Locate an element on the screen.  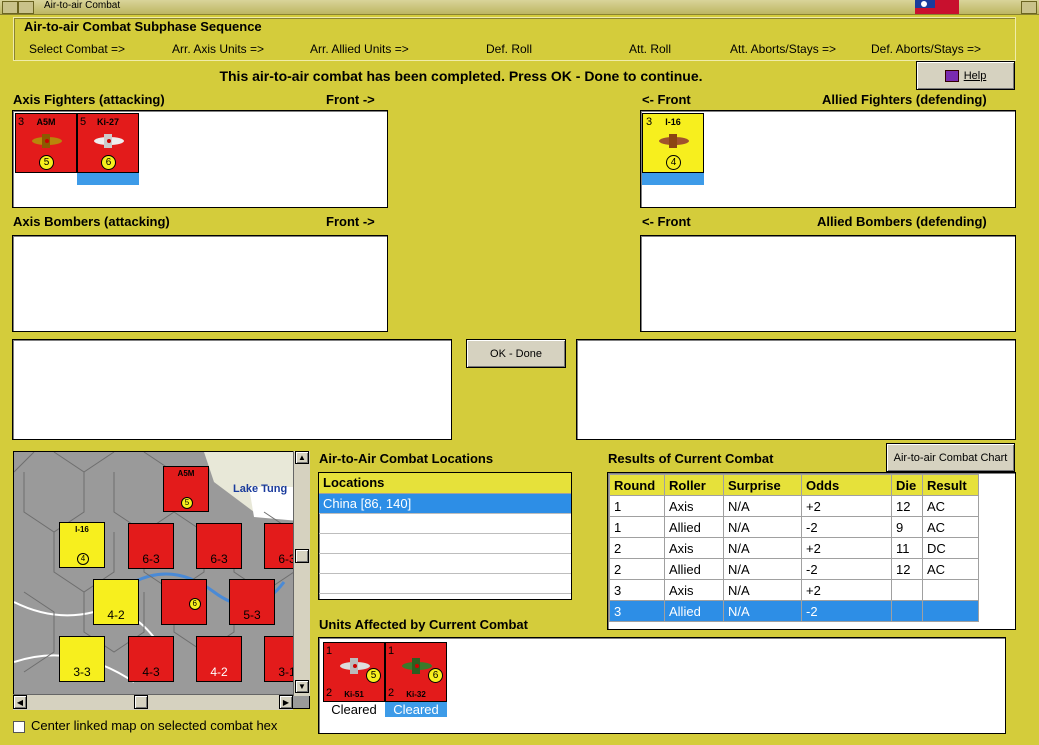
ok-done-button: OK - Done is located at coordinates (516, 353).